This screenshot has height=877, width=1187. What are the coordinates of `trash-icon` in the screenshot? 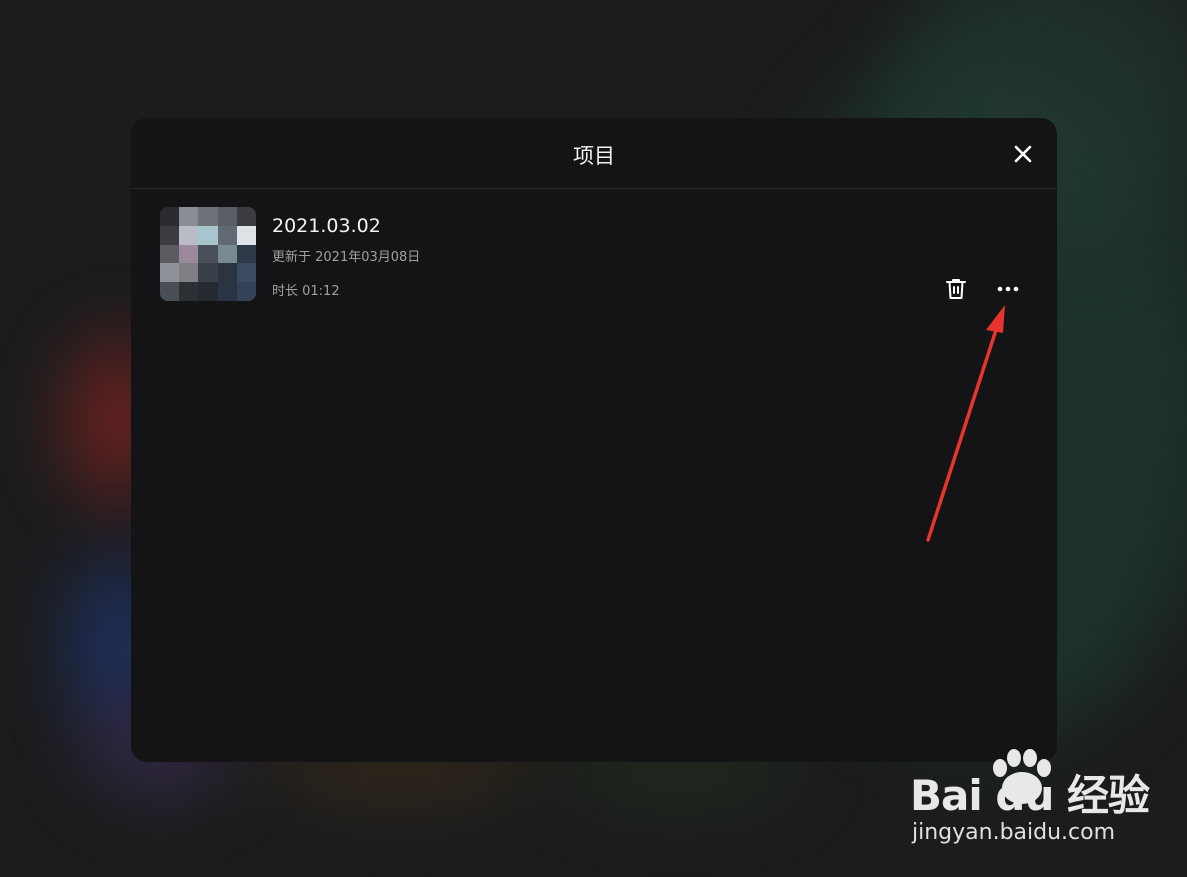 It's located at (956, 289).